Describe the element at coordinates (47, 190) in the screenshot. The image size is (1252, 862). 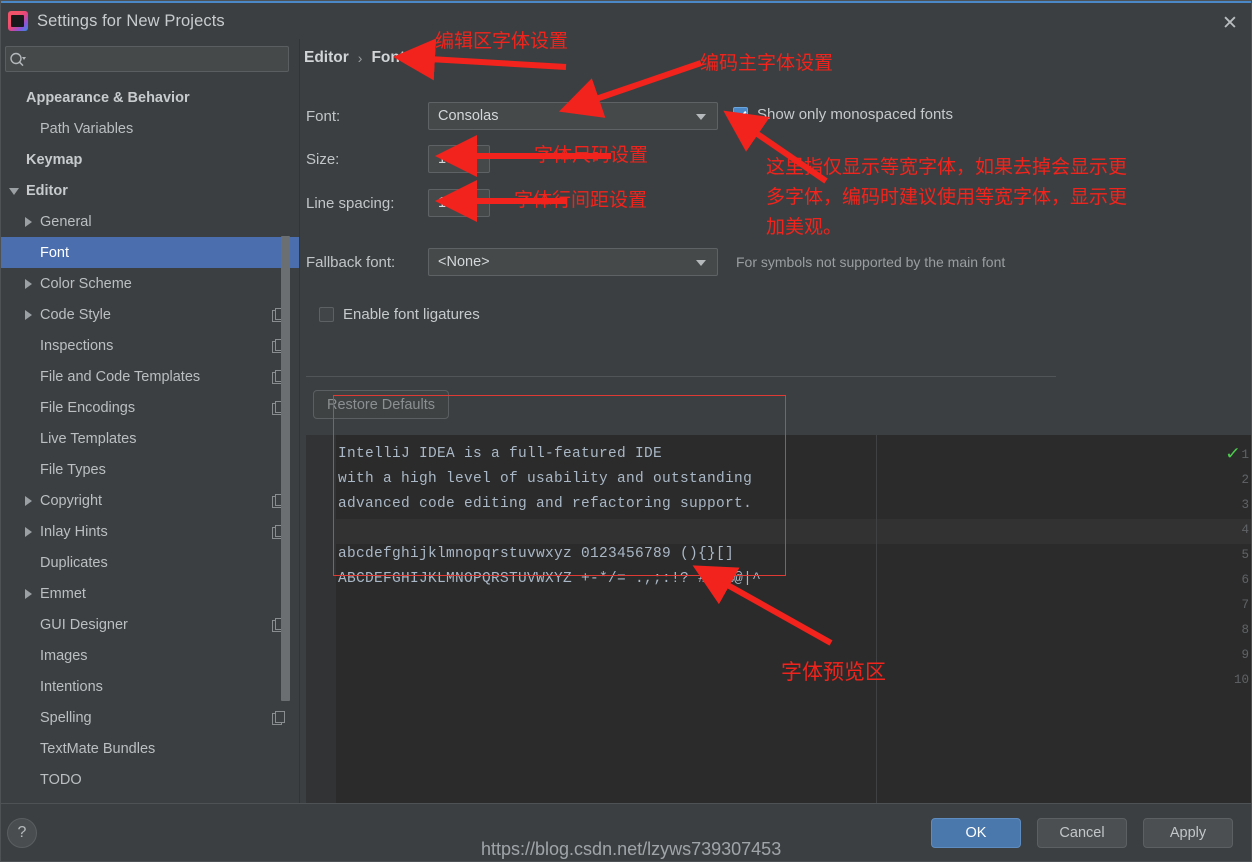
I see `sidebar-item-label: Editor` at that location.